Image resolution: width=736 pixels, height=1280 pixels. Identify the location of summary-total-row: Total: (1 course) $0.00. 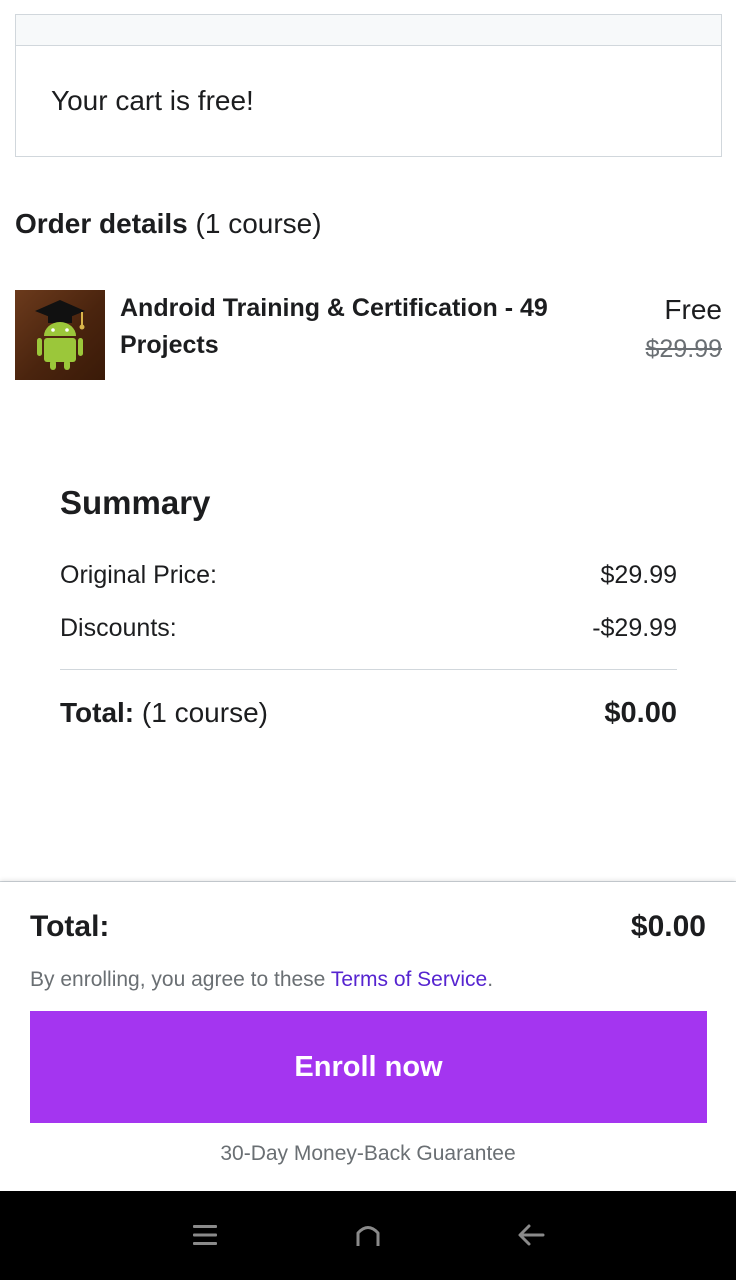
(368, 713).